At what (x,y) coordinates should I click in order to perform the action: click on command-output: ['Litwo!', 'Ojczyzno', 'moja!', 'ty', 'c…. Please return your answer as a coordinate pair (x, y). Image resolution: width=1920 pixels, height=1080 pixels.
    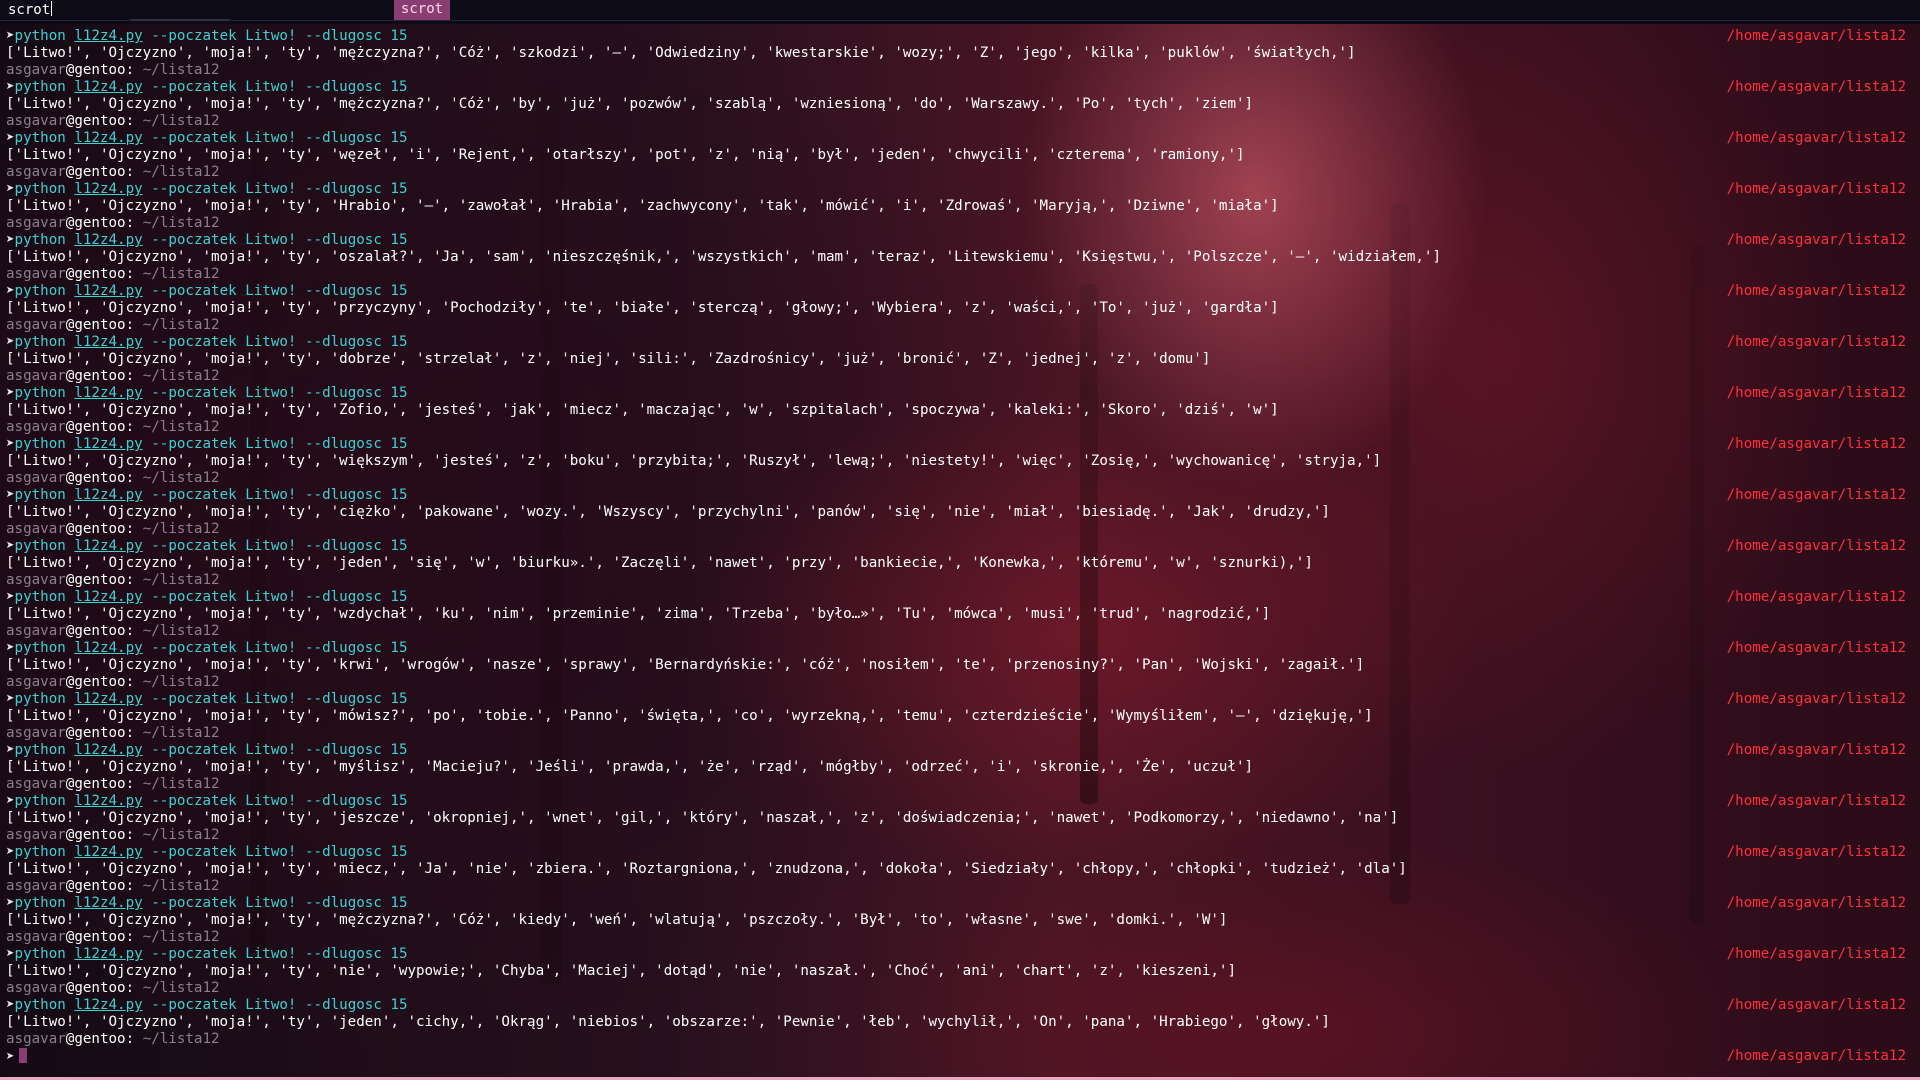
    Looking at the image, I should click on (956, 512).